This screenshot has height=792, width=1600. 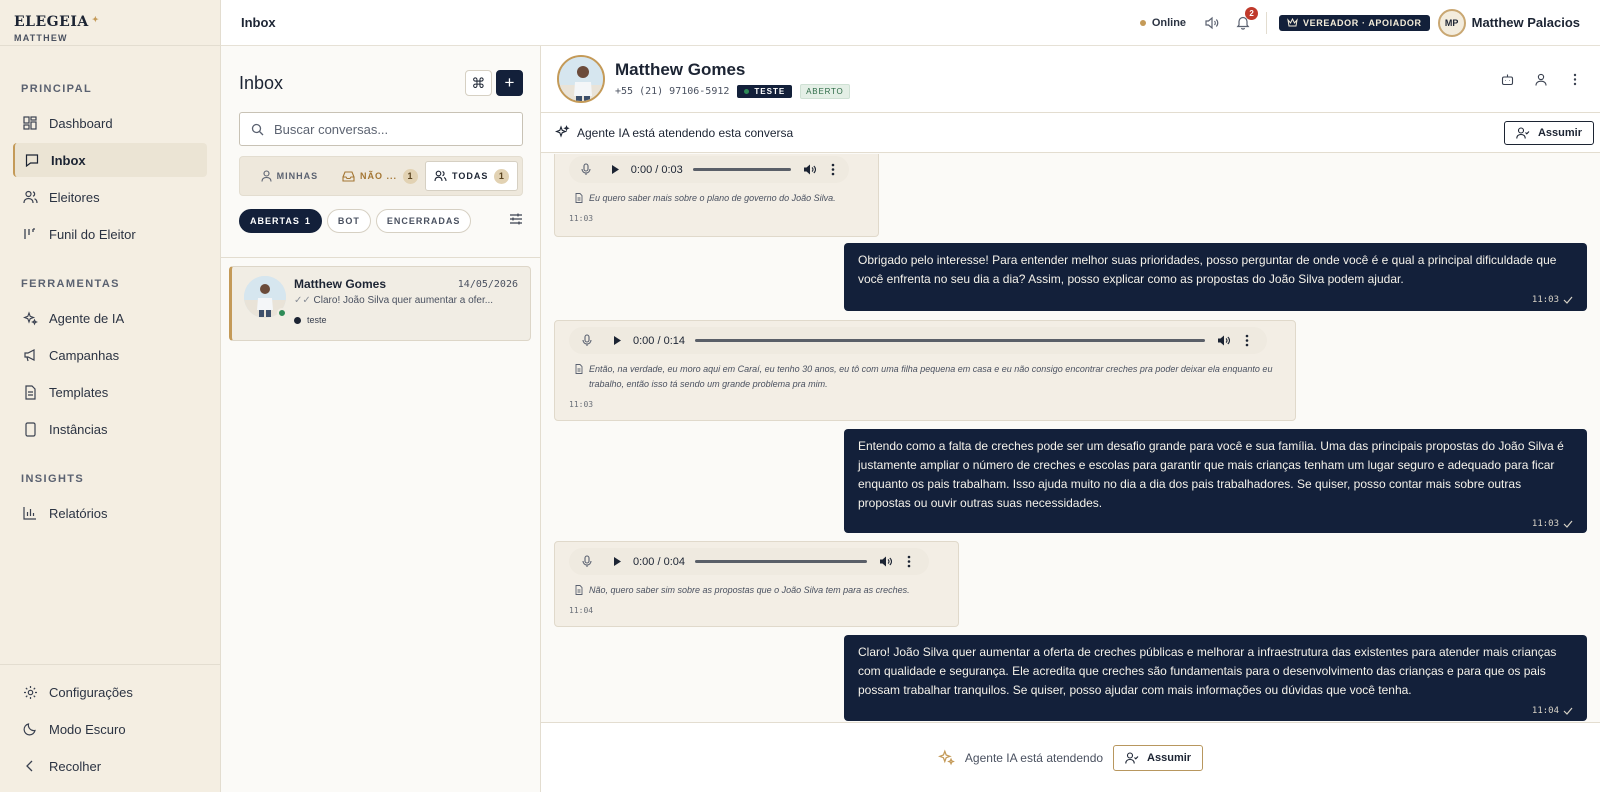 I want to click on sidebar-item-eleitores: Eleitores, so click(x=110, y=197).